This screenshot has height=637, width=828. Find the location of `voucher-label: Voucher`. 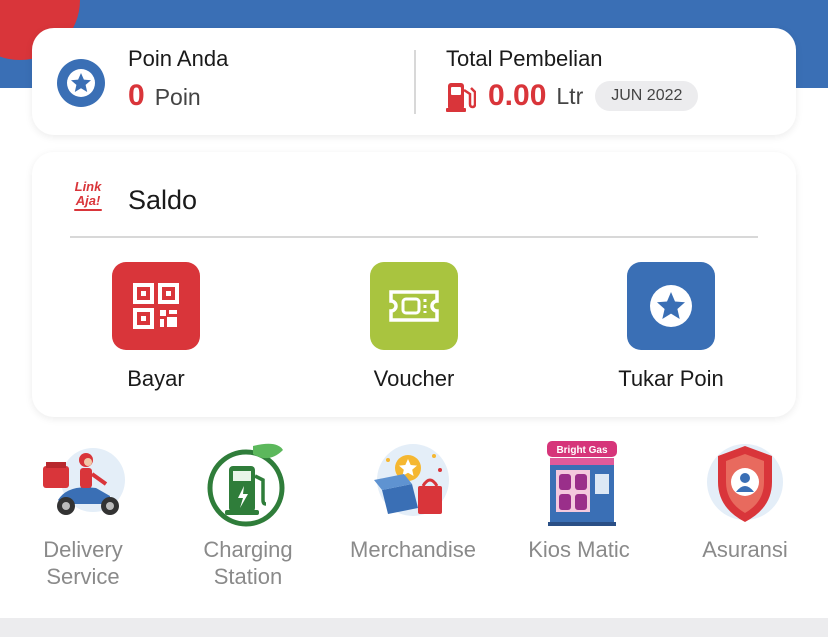

voucher-label: Voucher is located at coordinates (414, 378).